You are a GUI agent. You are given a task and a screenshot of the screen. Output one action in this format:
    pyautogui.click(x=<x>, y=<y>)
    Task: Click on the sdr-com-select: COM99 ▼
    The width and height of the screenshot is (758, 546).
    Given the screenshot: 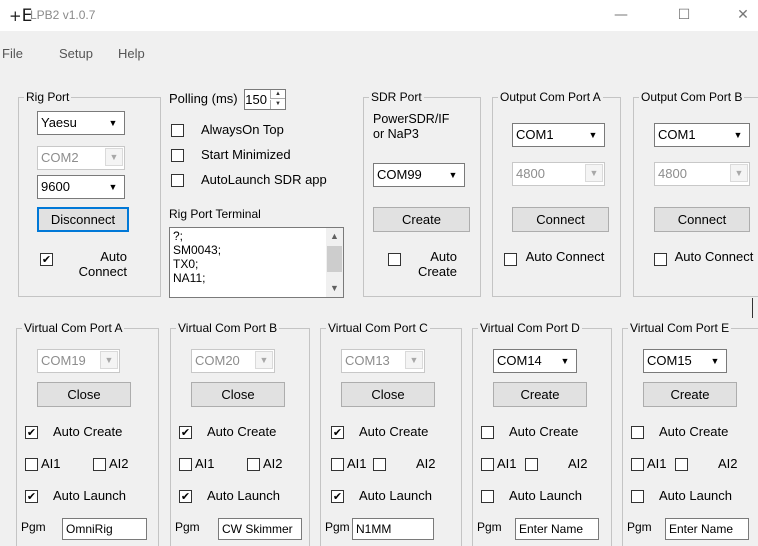 What is the action you would take?
    pyautogui.click(x=419, y=175)
    